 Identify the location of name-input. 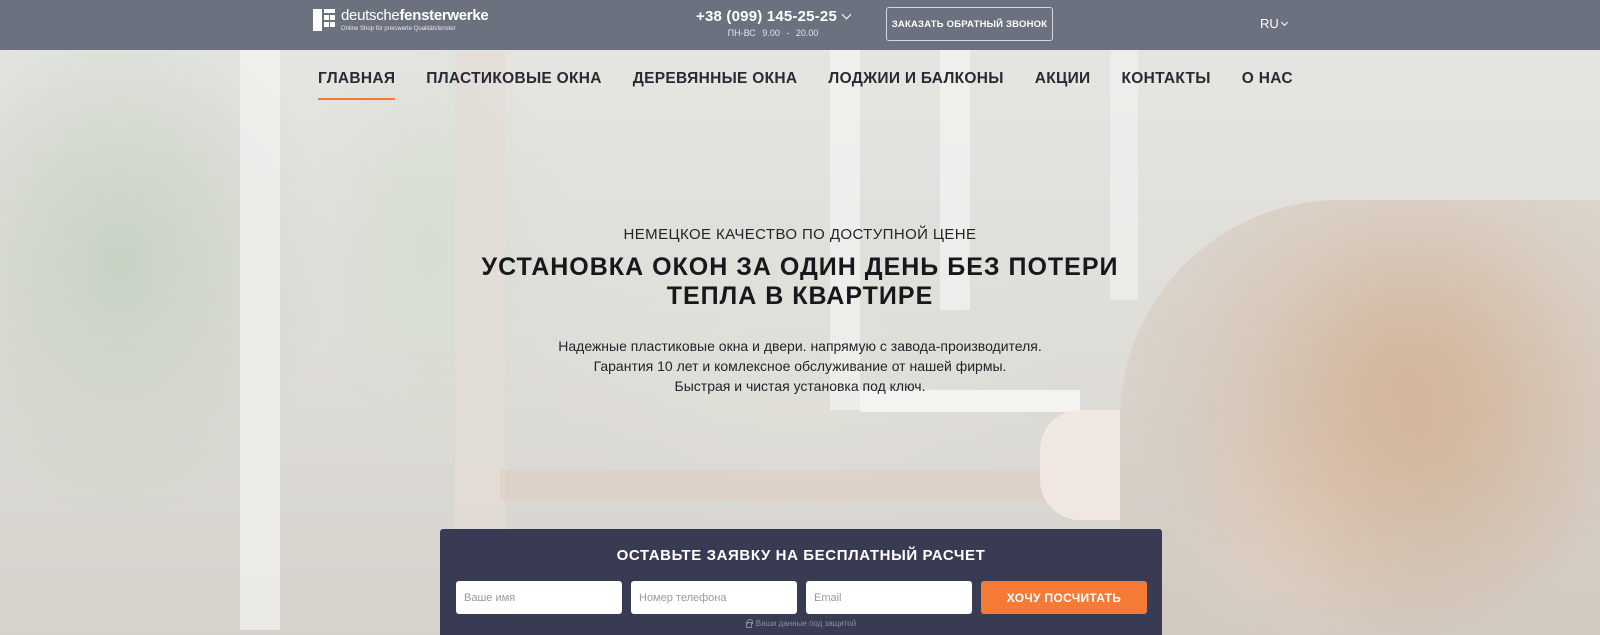
(539, 597).